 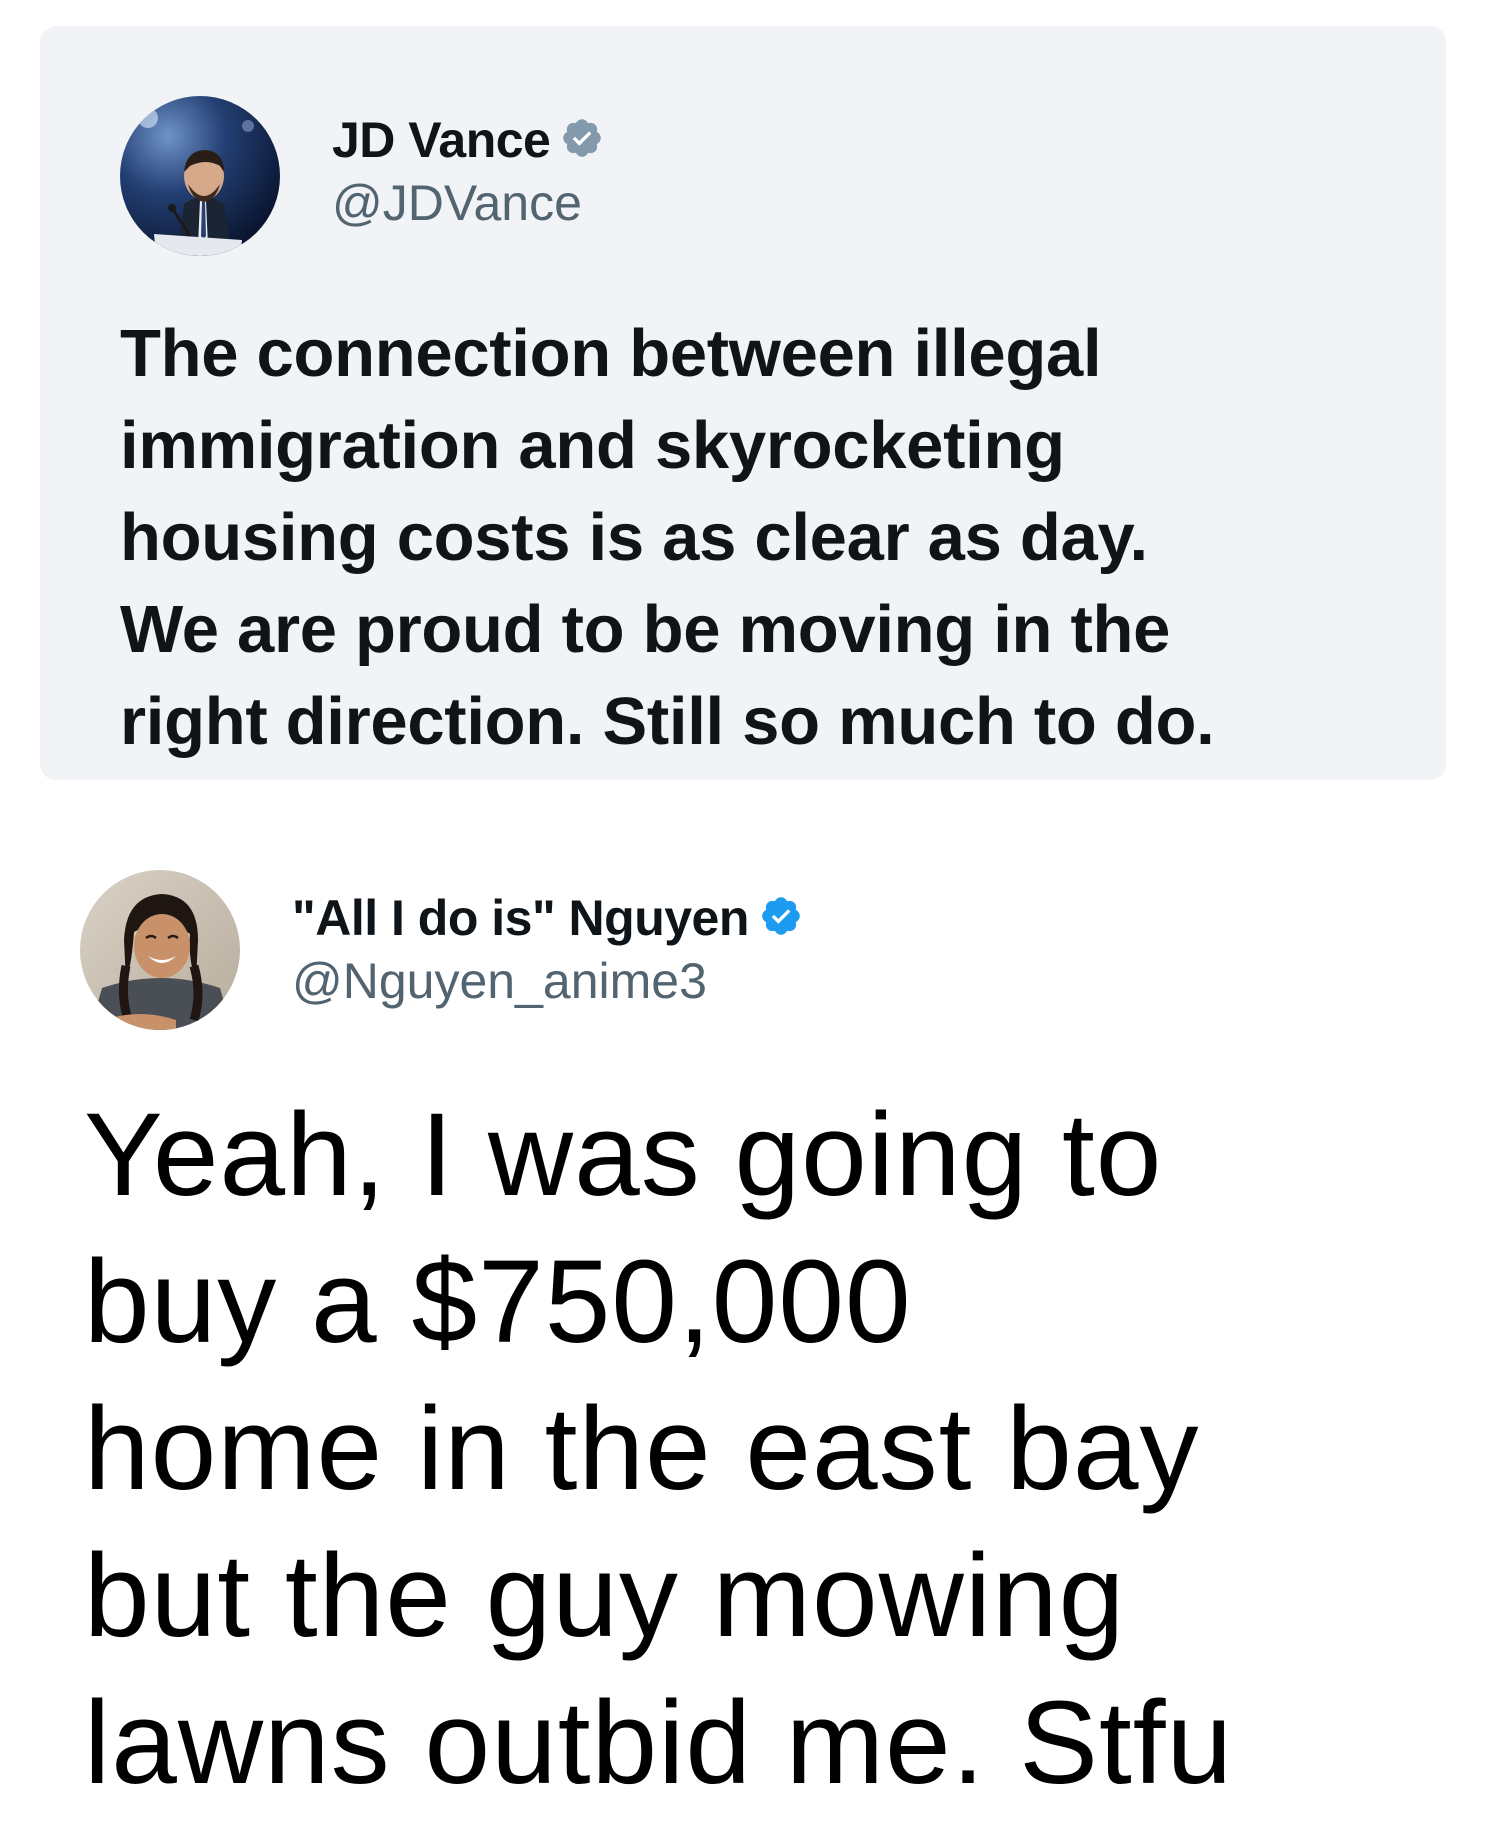 I want to click on reply-author-avatar, so click(x=160, y=950).